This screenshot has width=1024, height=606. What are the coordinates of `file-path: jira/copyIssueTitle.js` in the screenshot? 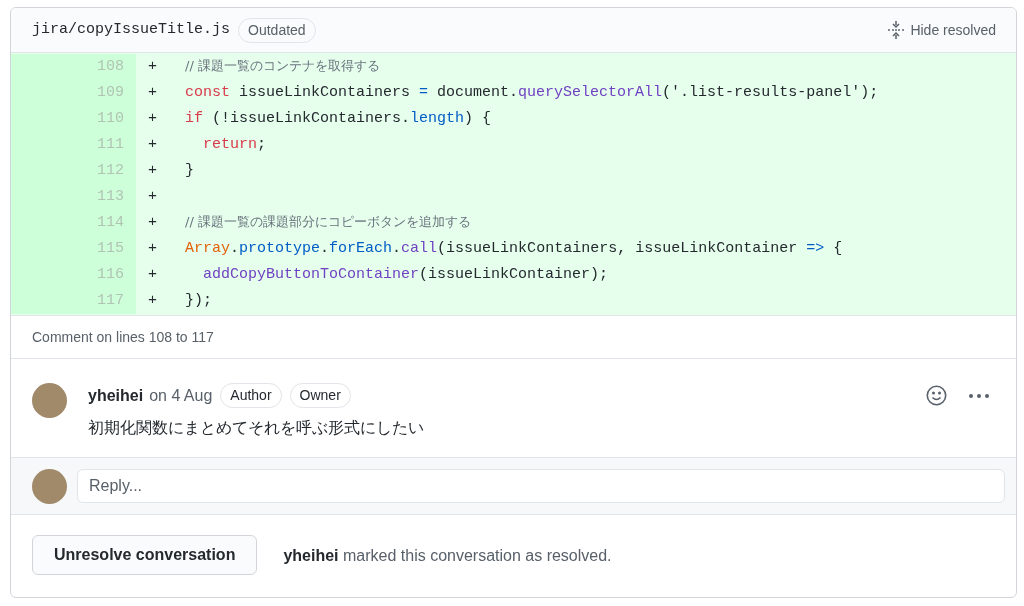 It's located at (131, 30).